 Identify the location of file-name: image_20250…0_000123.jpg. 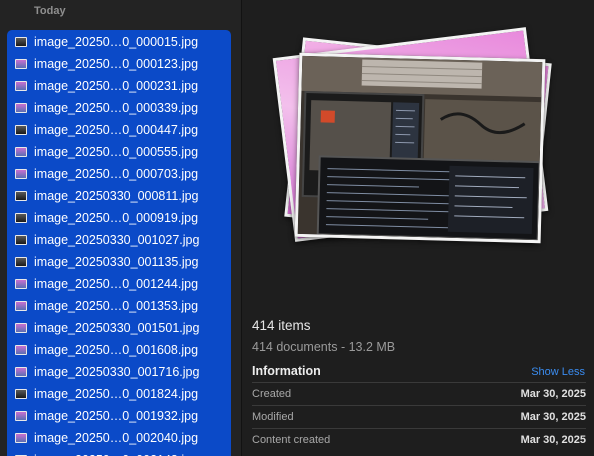
(116, 64).